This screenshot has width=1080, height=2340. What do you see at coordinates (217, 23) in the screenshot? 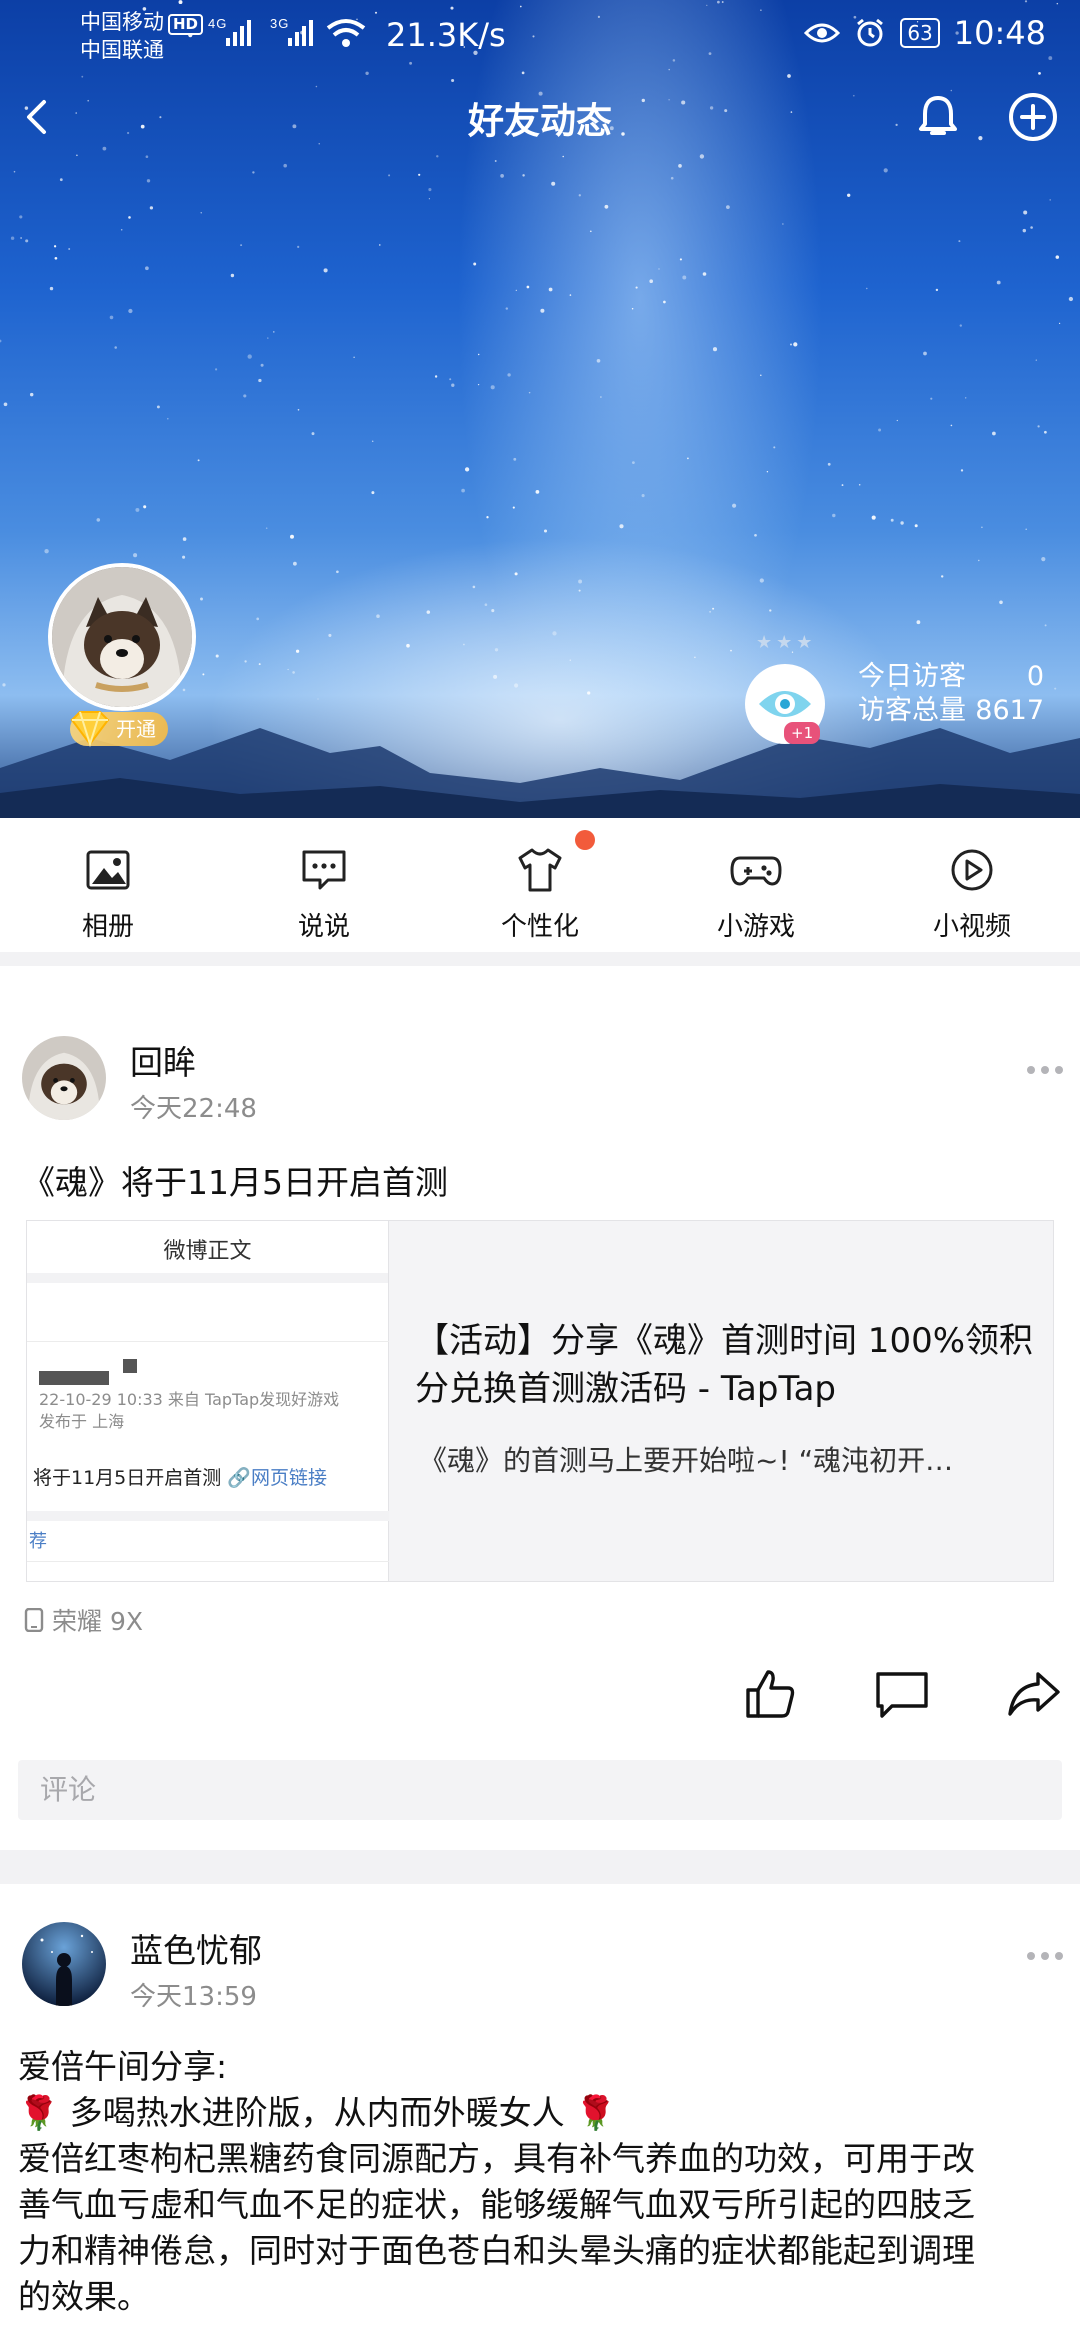
I see `svg-text: 4G` at bounding box center [217, 23].